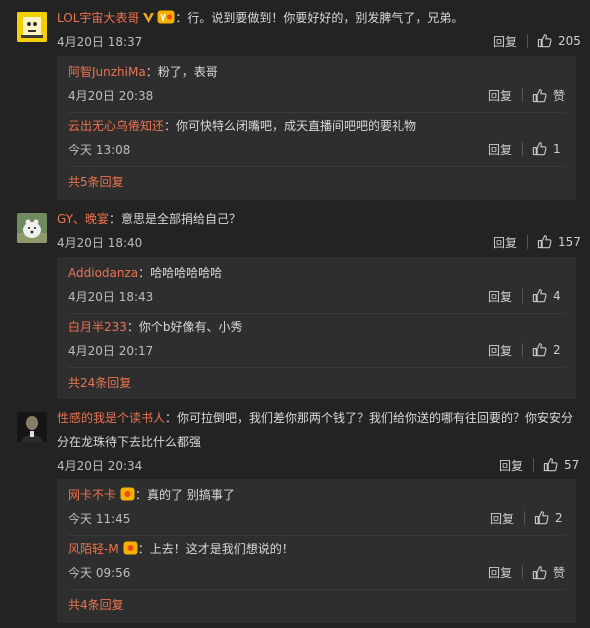 This screenshot has height=628, width=590. What do you see at coordinates (129, 442) in the screenshot?
I see `comment-text-continued: 分在龙珠待下去比什么都强` at bounding box center [129, 442].